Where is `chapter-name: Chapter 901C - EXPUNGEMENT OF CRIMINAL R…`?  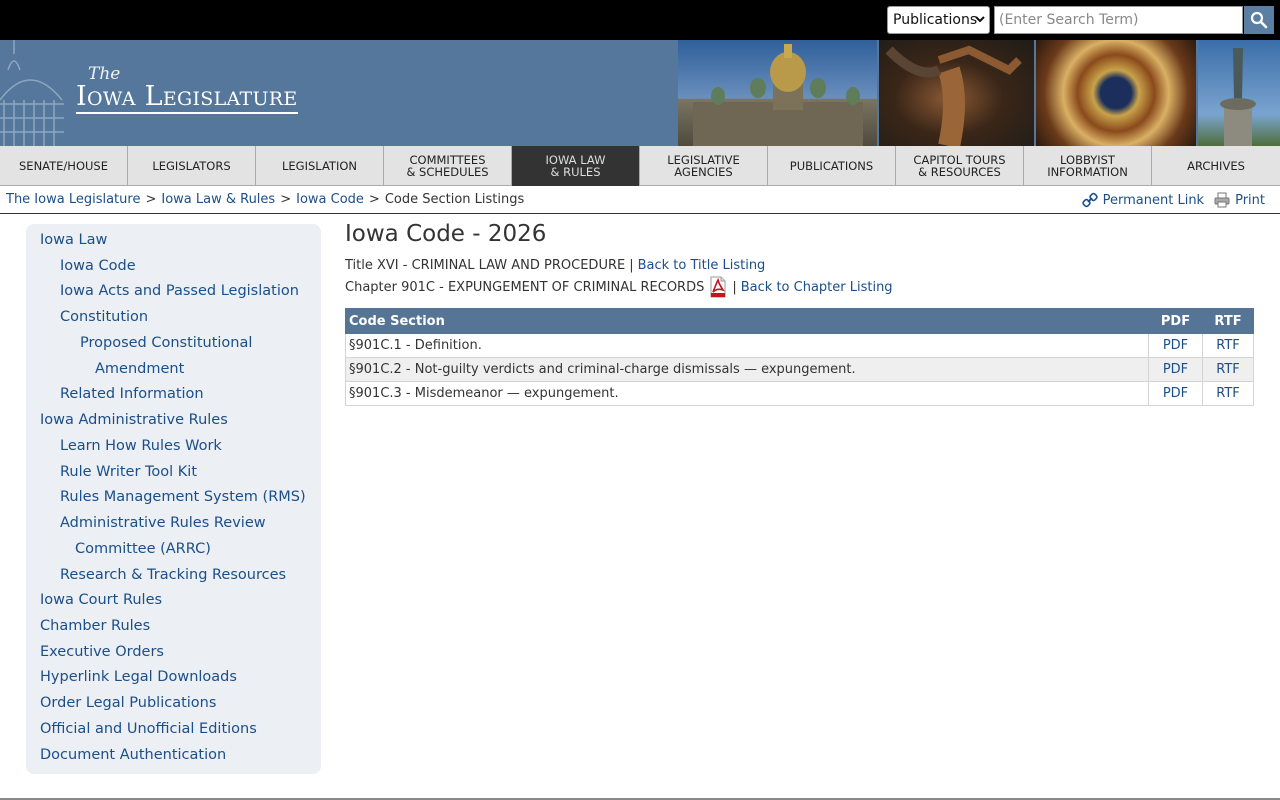
chapter-name: Chapter 901C - EXPUNGEMENT OF CRIMINAL R… is located at coordinates (525, 287).